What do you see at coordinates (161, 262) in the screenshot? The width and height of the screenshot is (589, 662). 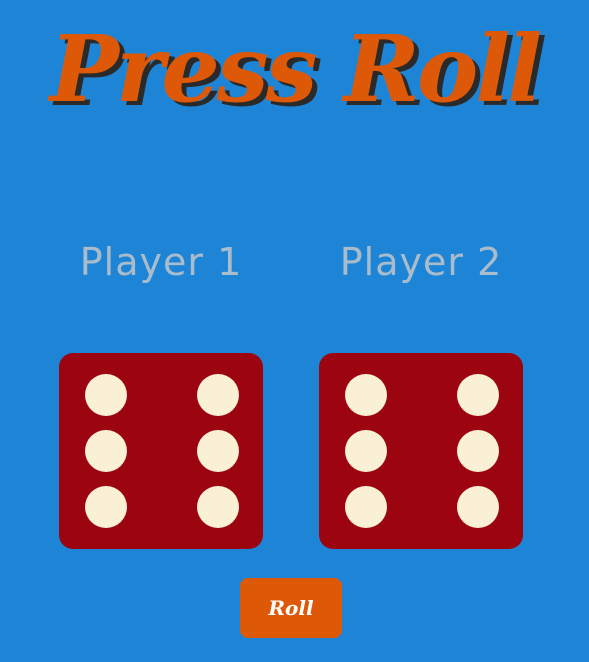 I see `player-1-label: Player 1` at bounding box center [161, 262].